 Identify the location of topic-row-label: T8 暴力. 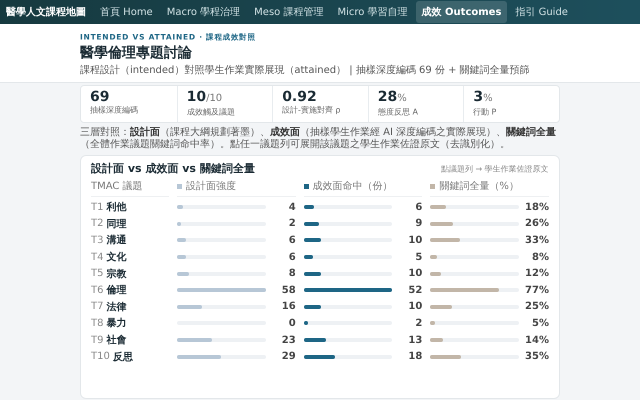
(130, 323).